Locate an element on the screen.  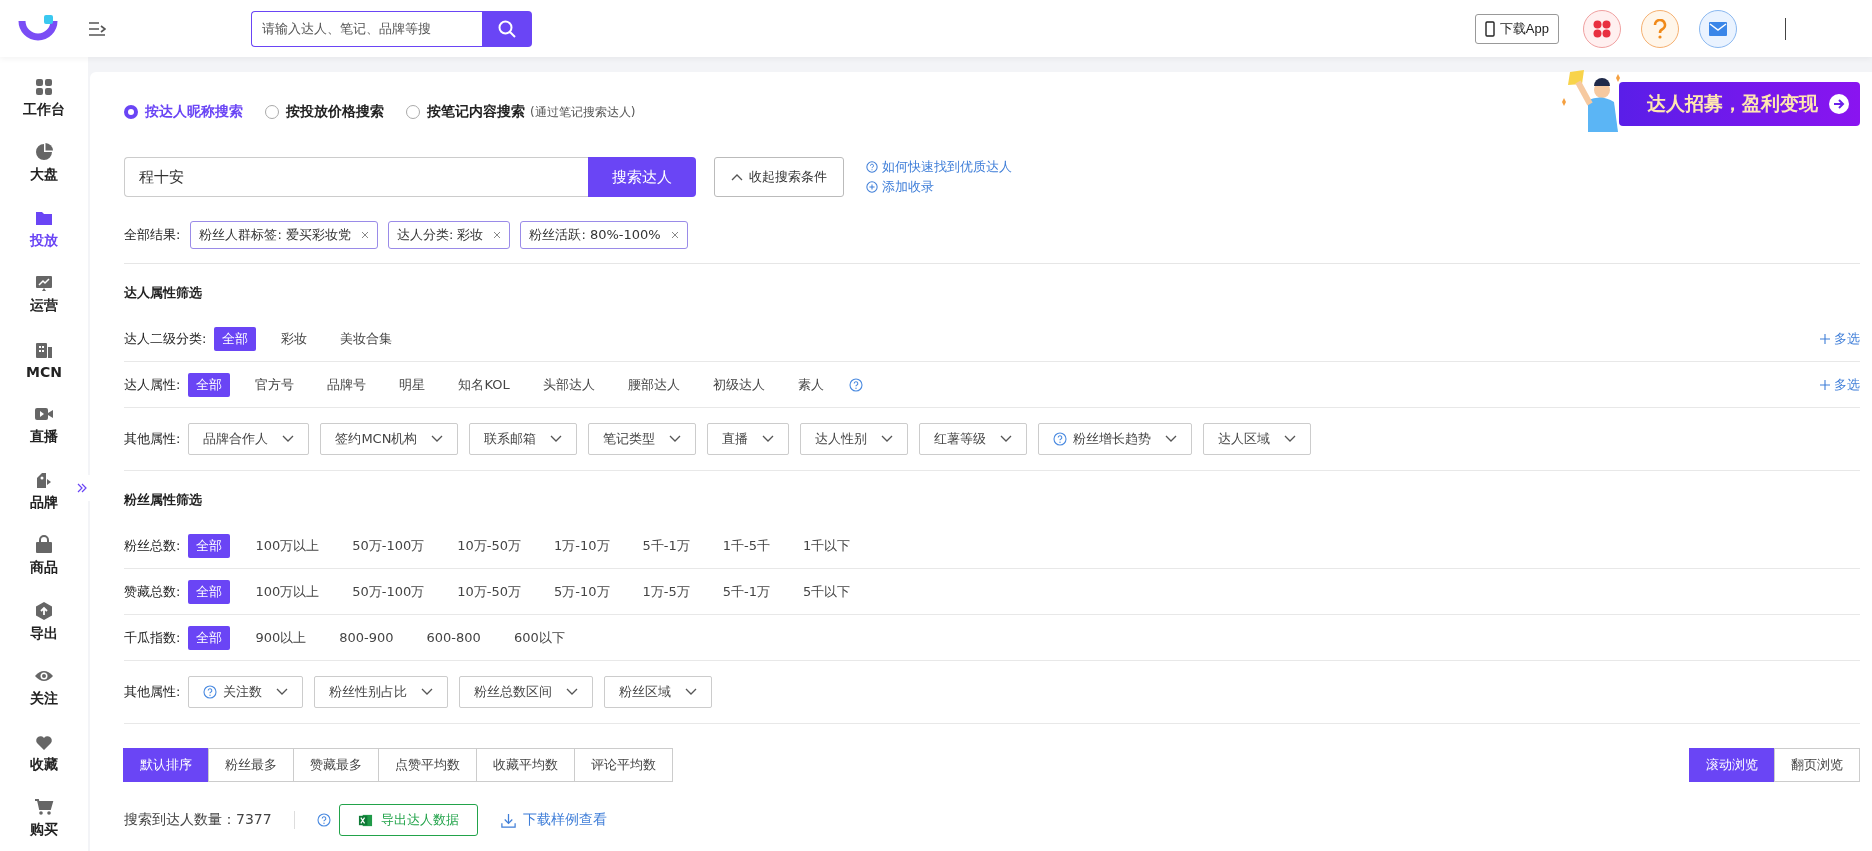
filter-option: 600以下 is located at coordinates (539, 637).